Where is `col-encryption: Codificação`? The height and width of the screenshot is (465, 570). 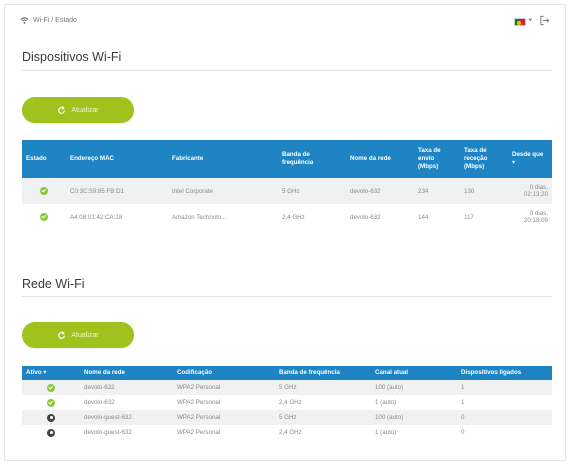 col-encryption: Codificação is located at coordinates (224, 373).